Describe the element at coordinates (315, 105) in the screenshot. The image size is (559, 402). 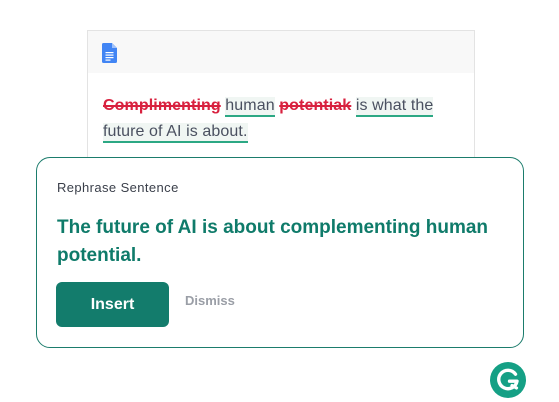
I see `deleted-word: potentiak` at that location.